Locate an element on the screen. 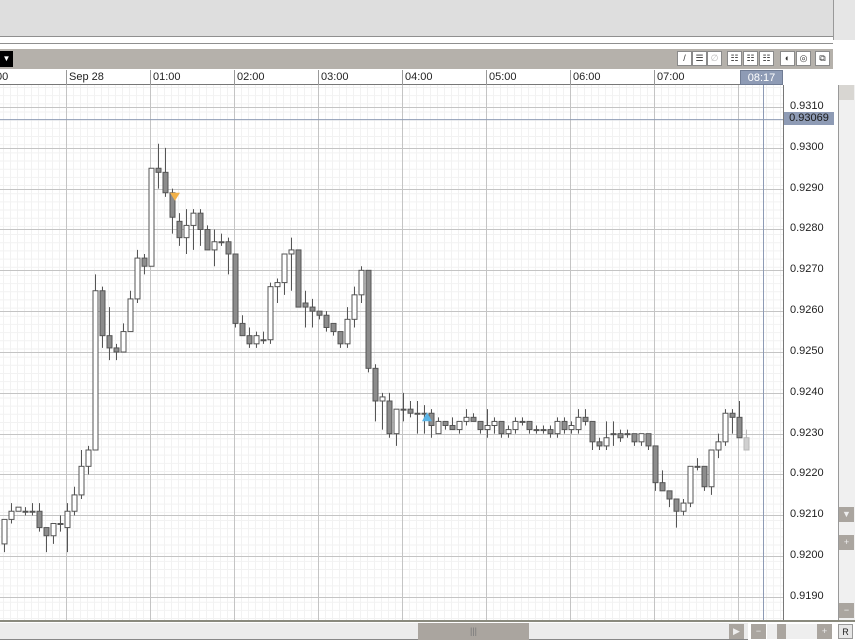 The width and height of the screenshot is (855, 643). theme1-button: ◐ is located at coordinates (787, 58).